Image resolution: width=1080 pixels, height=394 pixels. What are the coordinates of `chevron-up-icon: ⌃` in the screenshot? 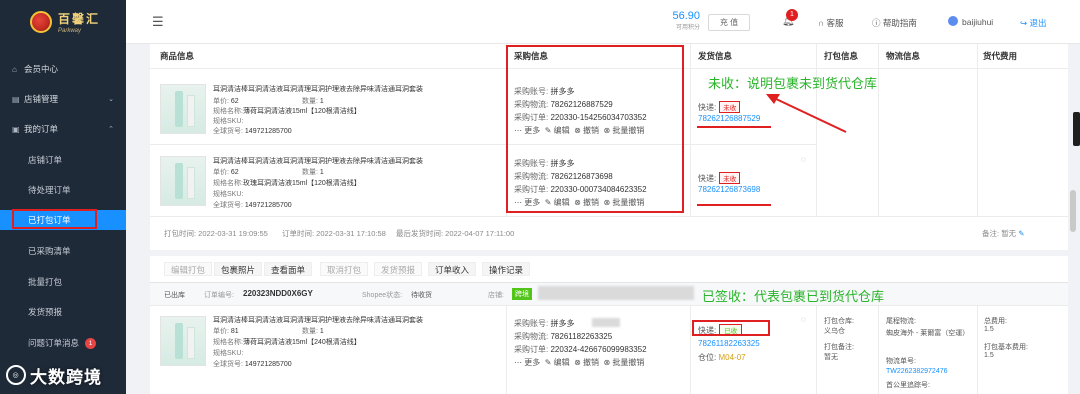 It's located at (111, 129).